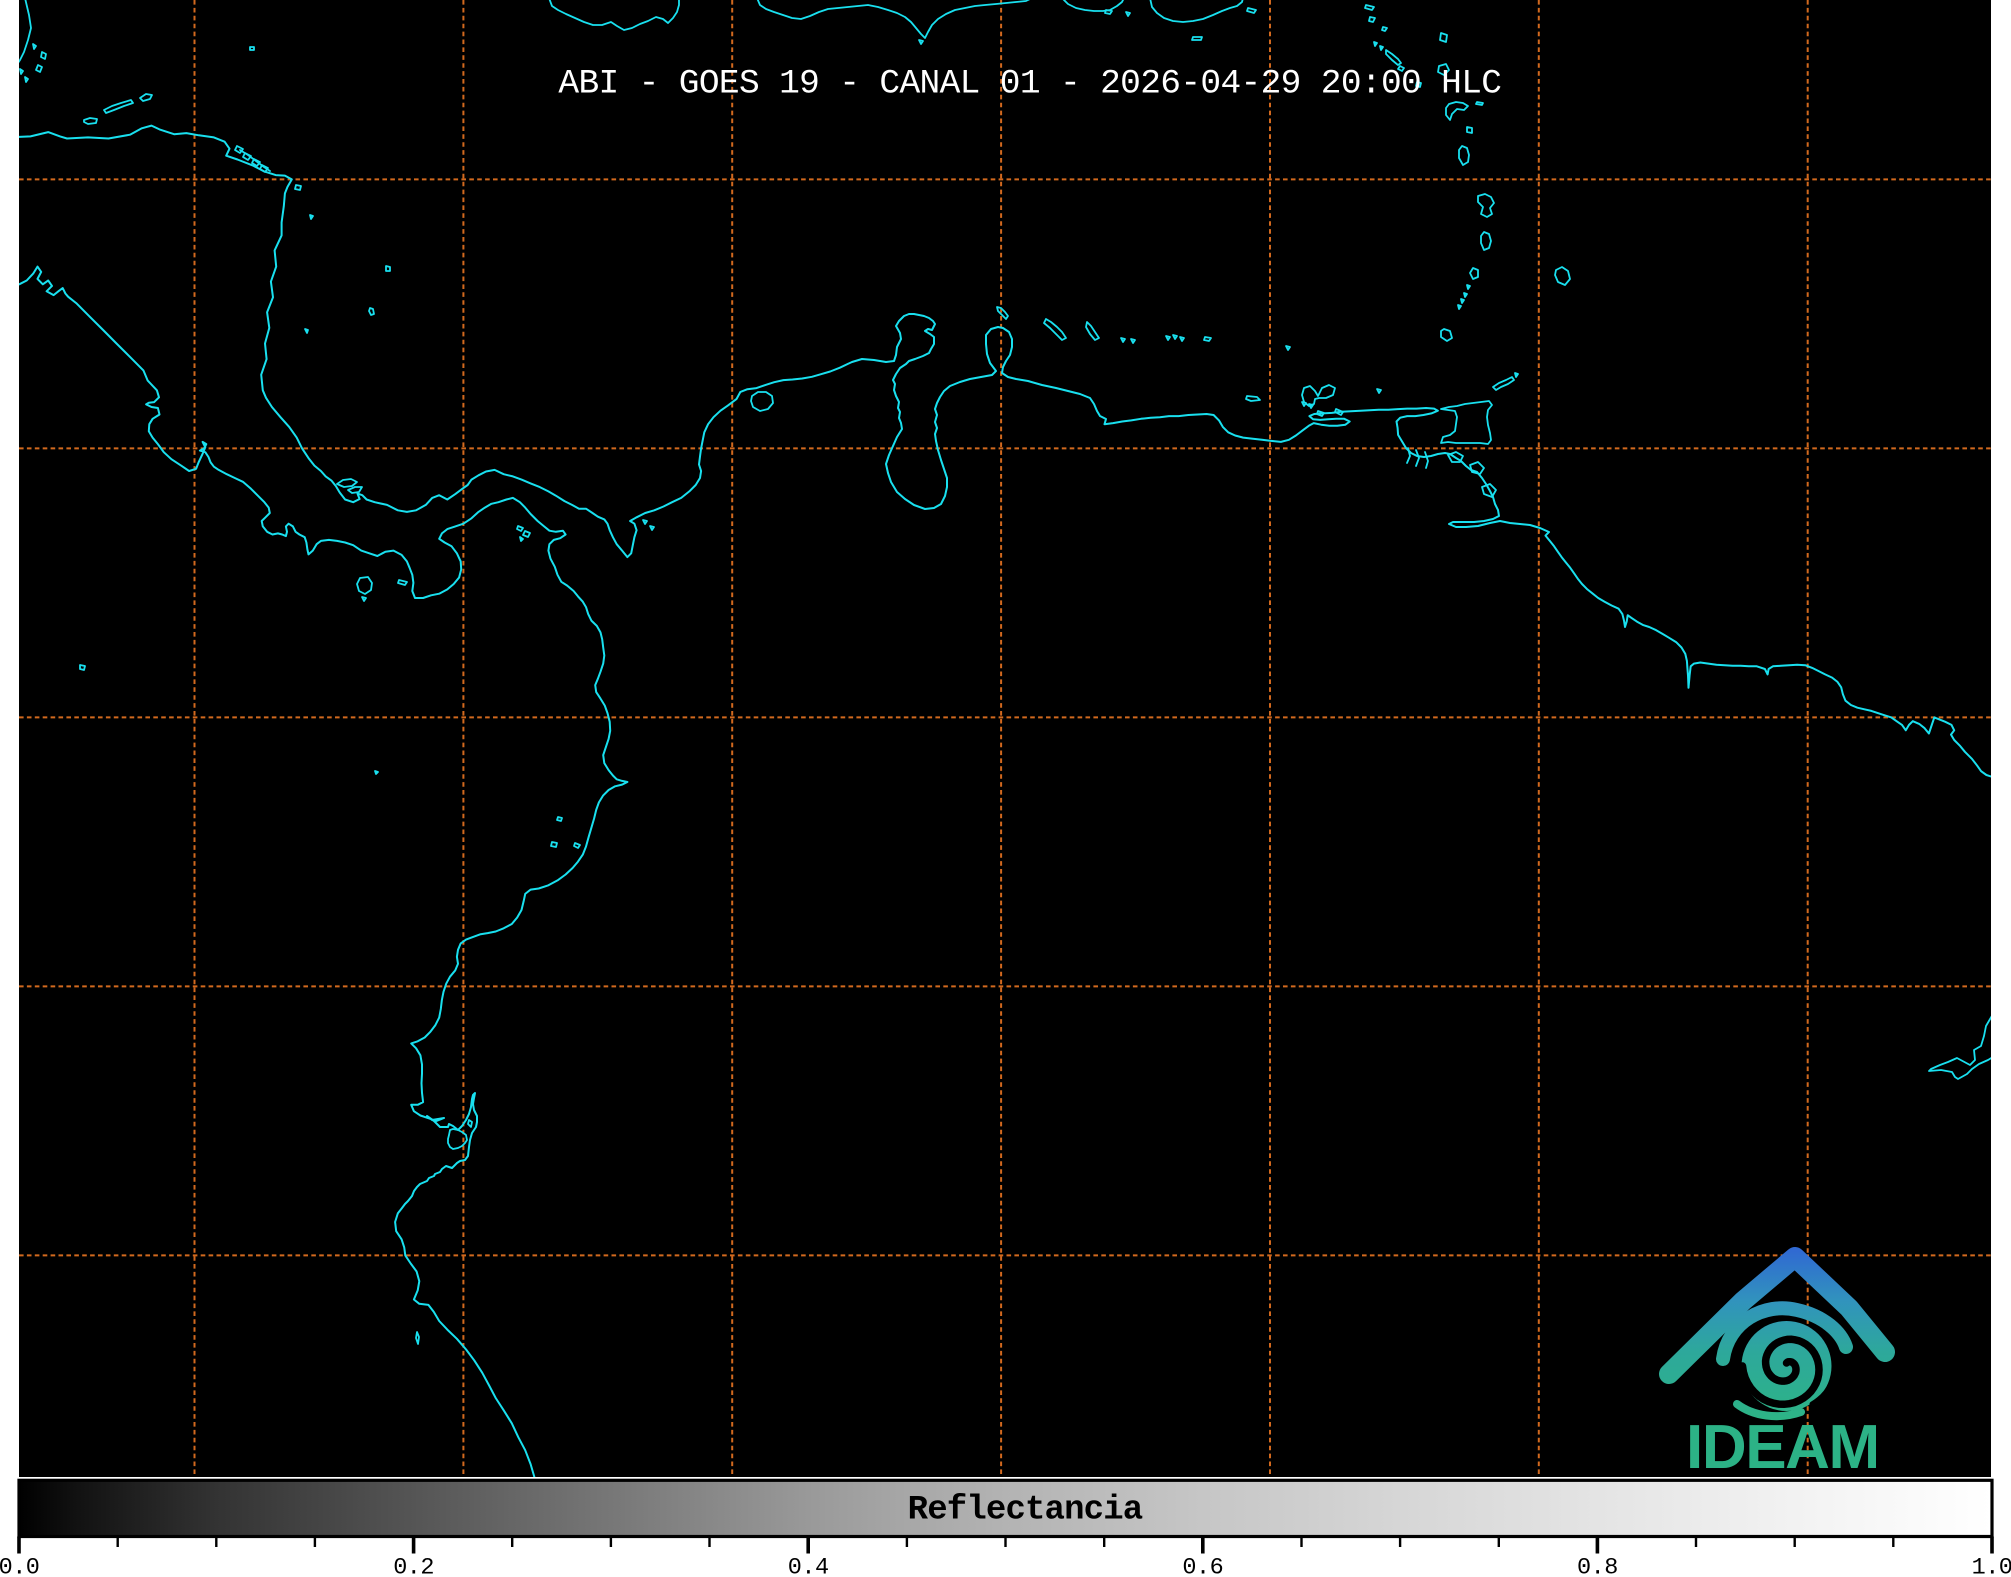 Image resolution: width=2011 pixels, height=1577 pixels. What do you see at coordinates (1025, 1511) in the screenshot?
I see `svg-text: Reflectancia` at bounding box center [1025, 1511].